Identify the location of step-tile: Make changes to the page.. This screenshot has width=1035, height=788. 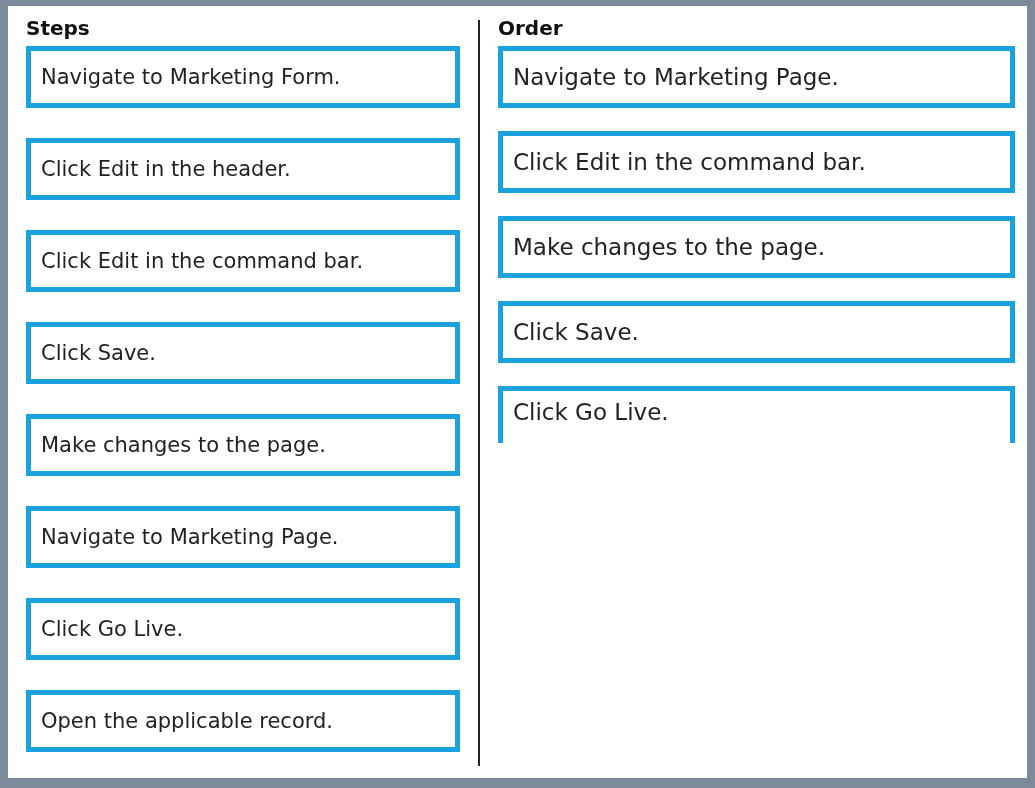
(243, 445).